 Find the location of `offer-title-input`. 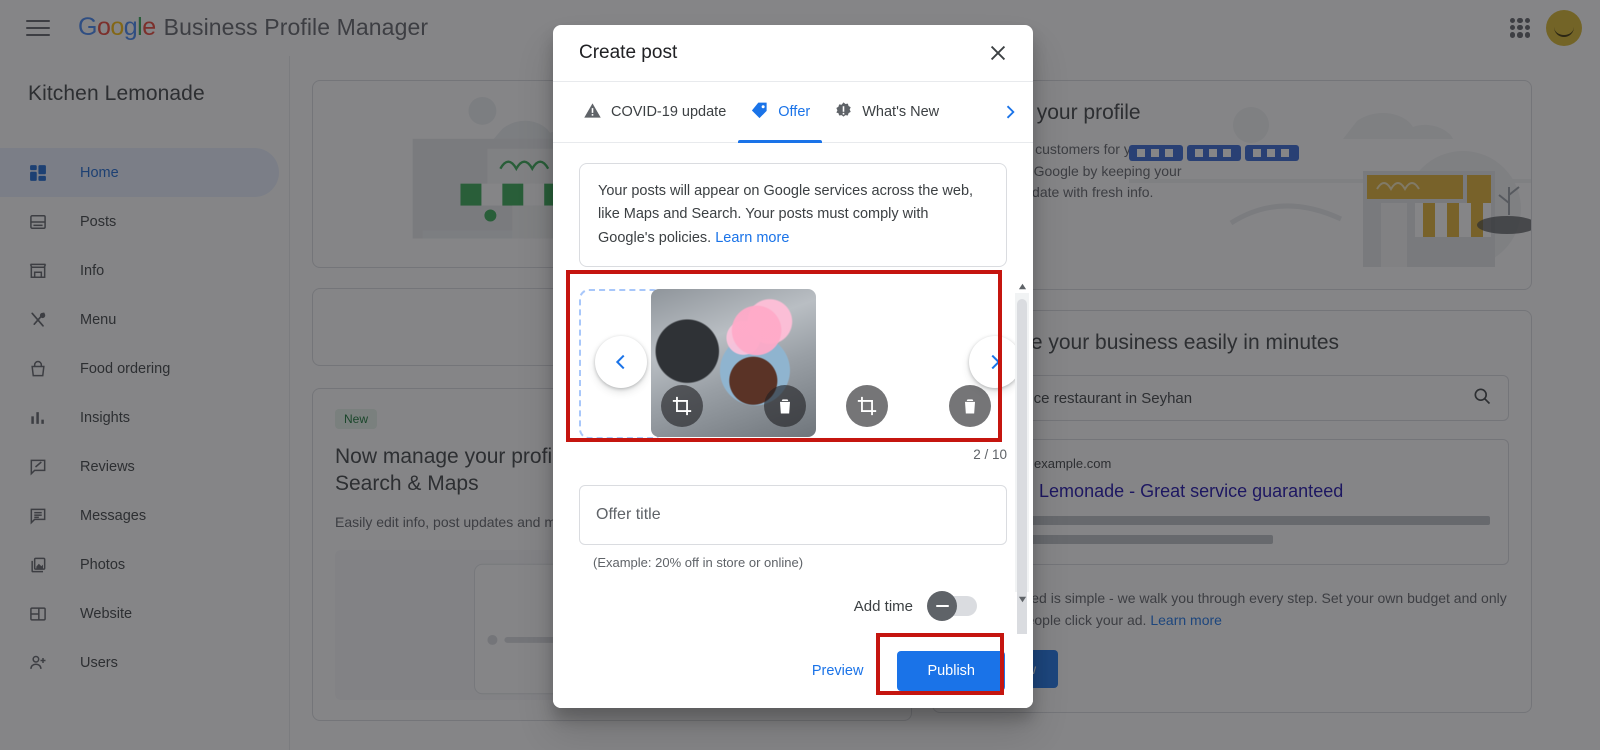

offer-title-input is located at coordinates (793, 515).